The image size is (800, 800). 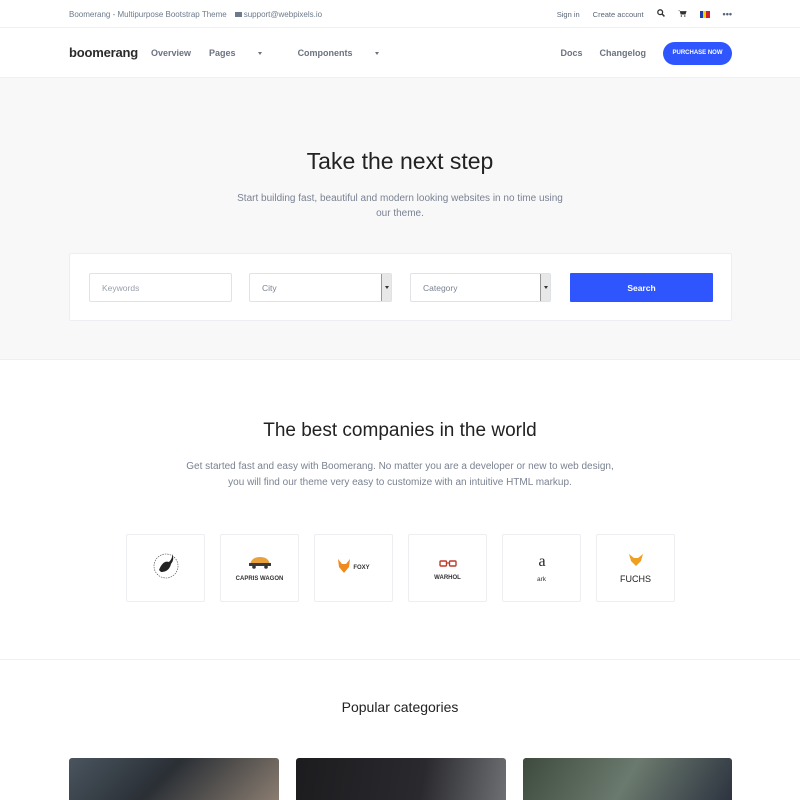 I want to click on envelope-icon, so click(x=238, y=14).